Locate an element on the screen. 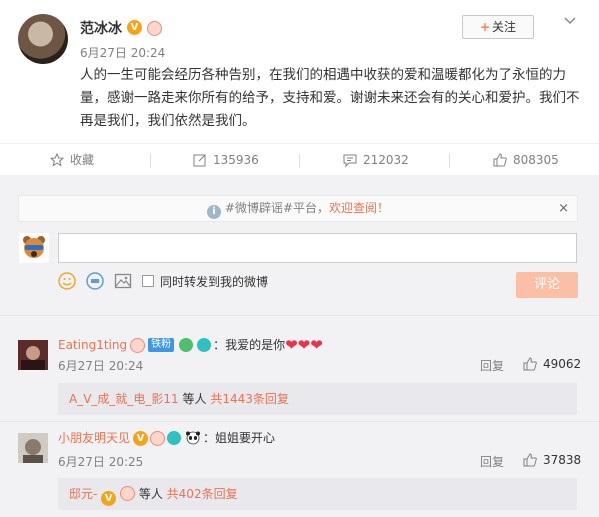 This screenshot has width=599, height=517. follow-button: + 关注 is located at coordinates (498, 27).